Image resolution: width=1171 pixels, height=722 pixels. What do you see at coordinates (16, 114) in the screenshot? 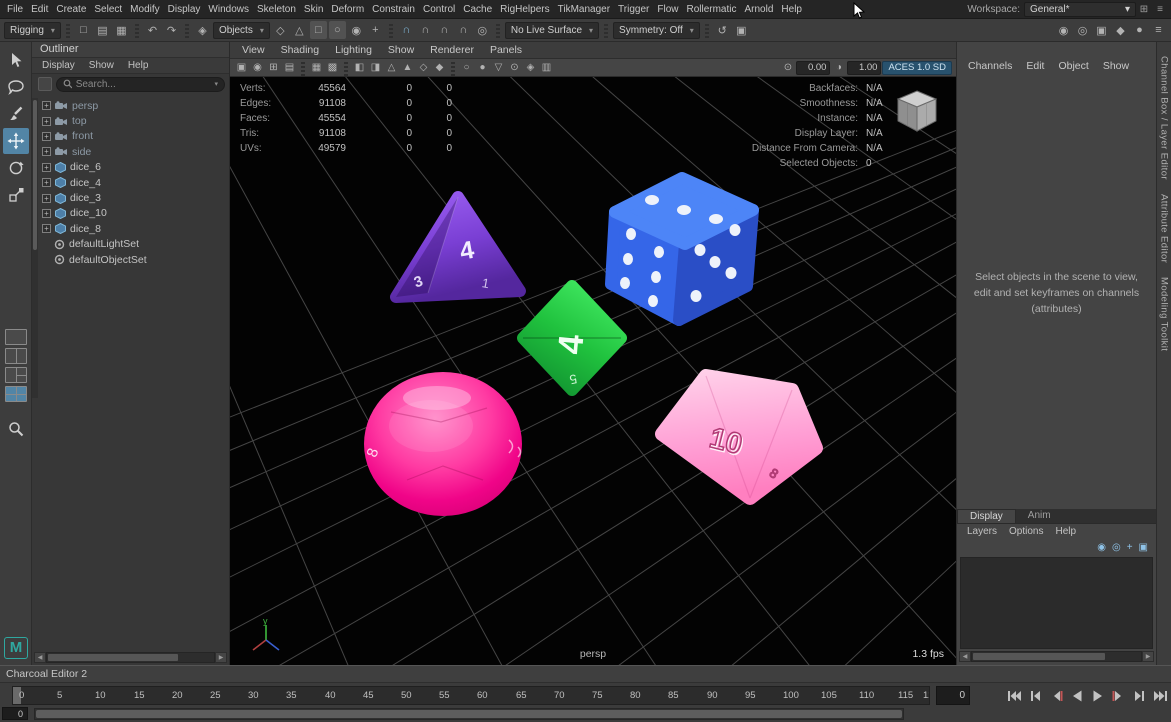
I see `paint-selection-tool-button` at bounding box center [16, 114].